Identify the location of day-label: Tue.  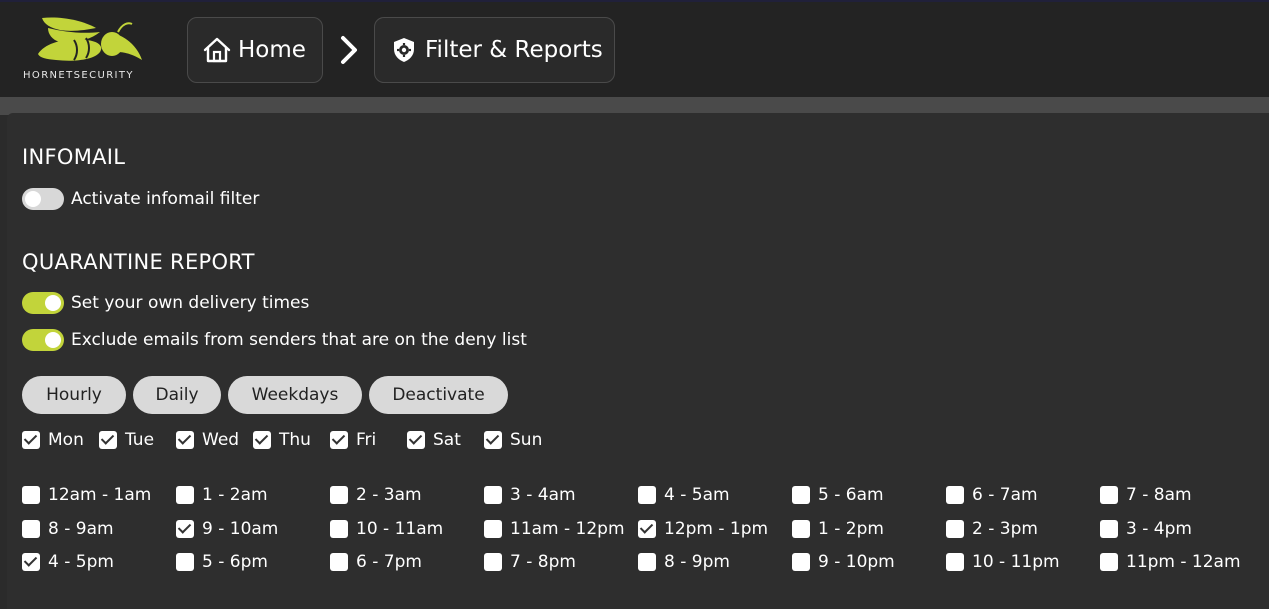
(140, 440).